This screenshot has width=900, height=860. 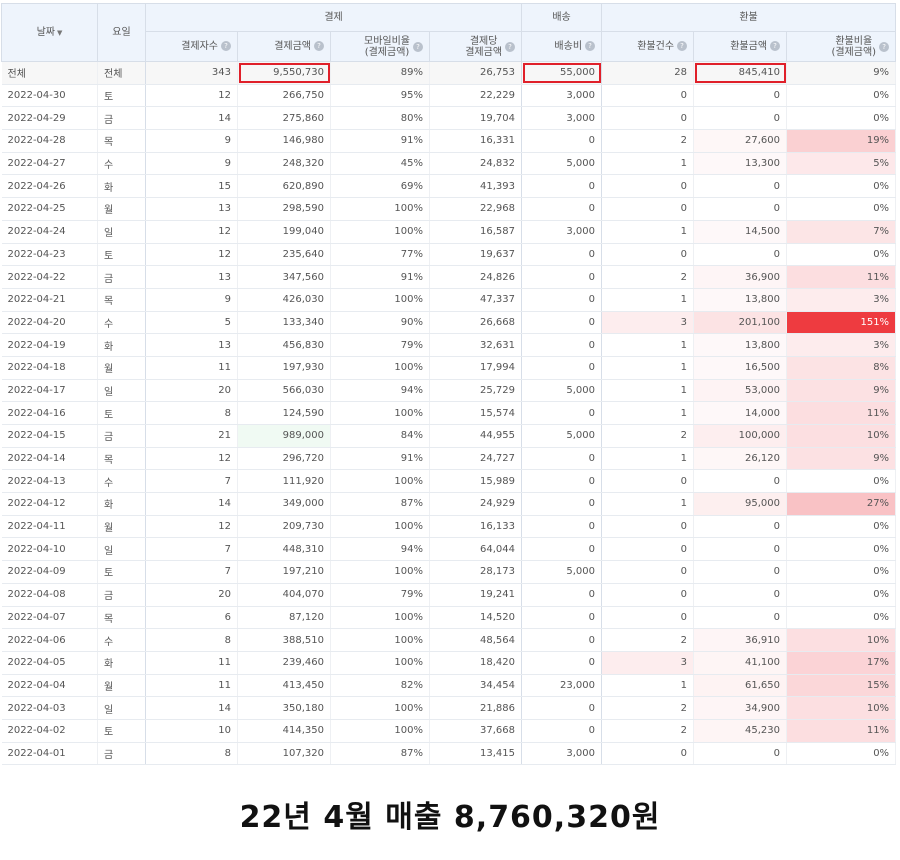 What do you see at coordinates (476, 572) in the screenshot?
I see `row-per-payment: 28,173` at bounding box center [476, 572].